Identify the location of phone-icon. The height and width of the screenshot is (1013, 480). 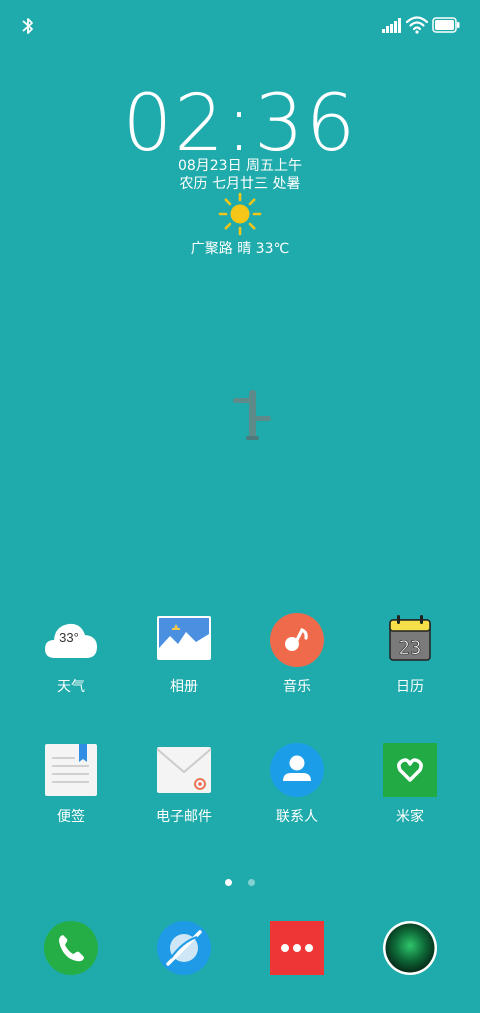
(71, 948).